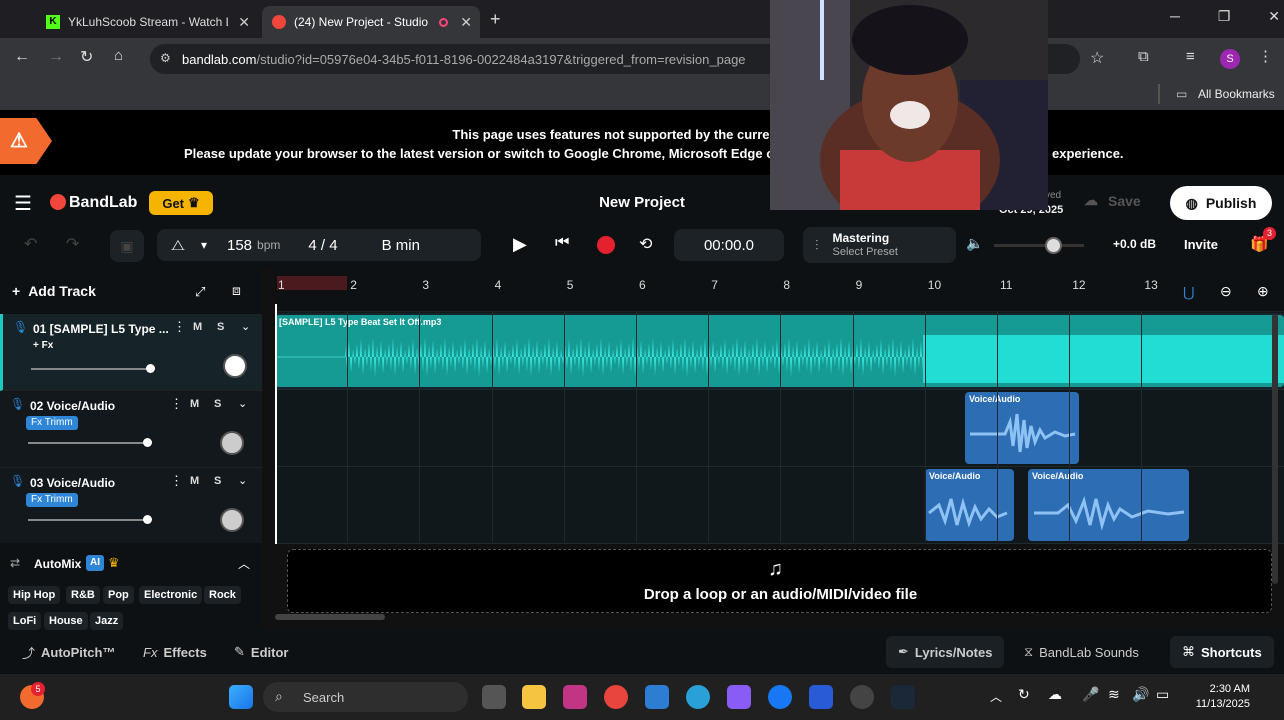 Image resolution: width=1284 pixels, height=720 pixels. I want to click on track-view-icon: ⧈, so click(236, 290).